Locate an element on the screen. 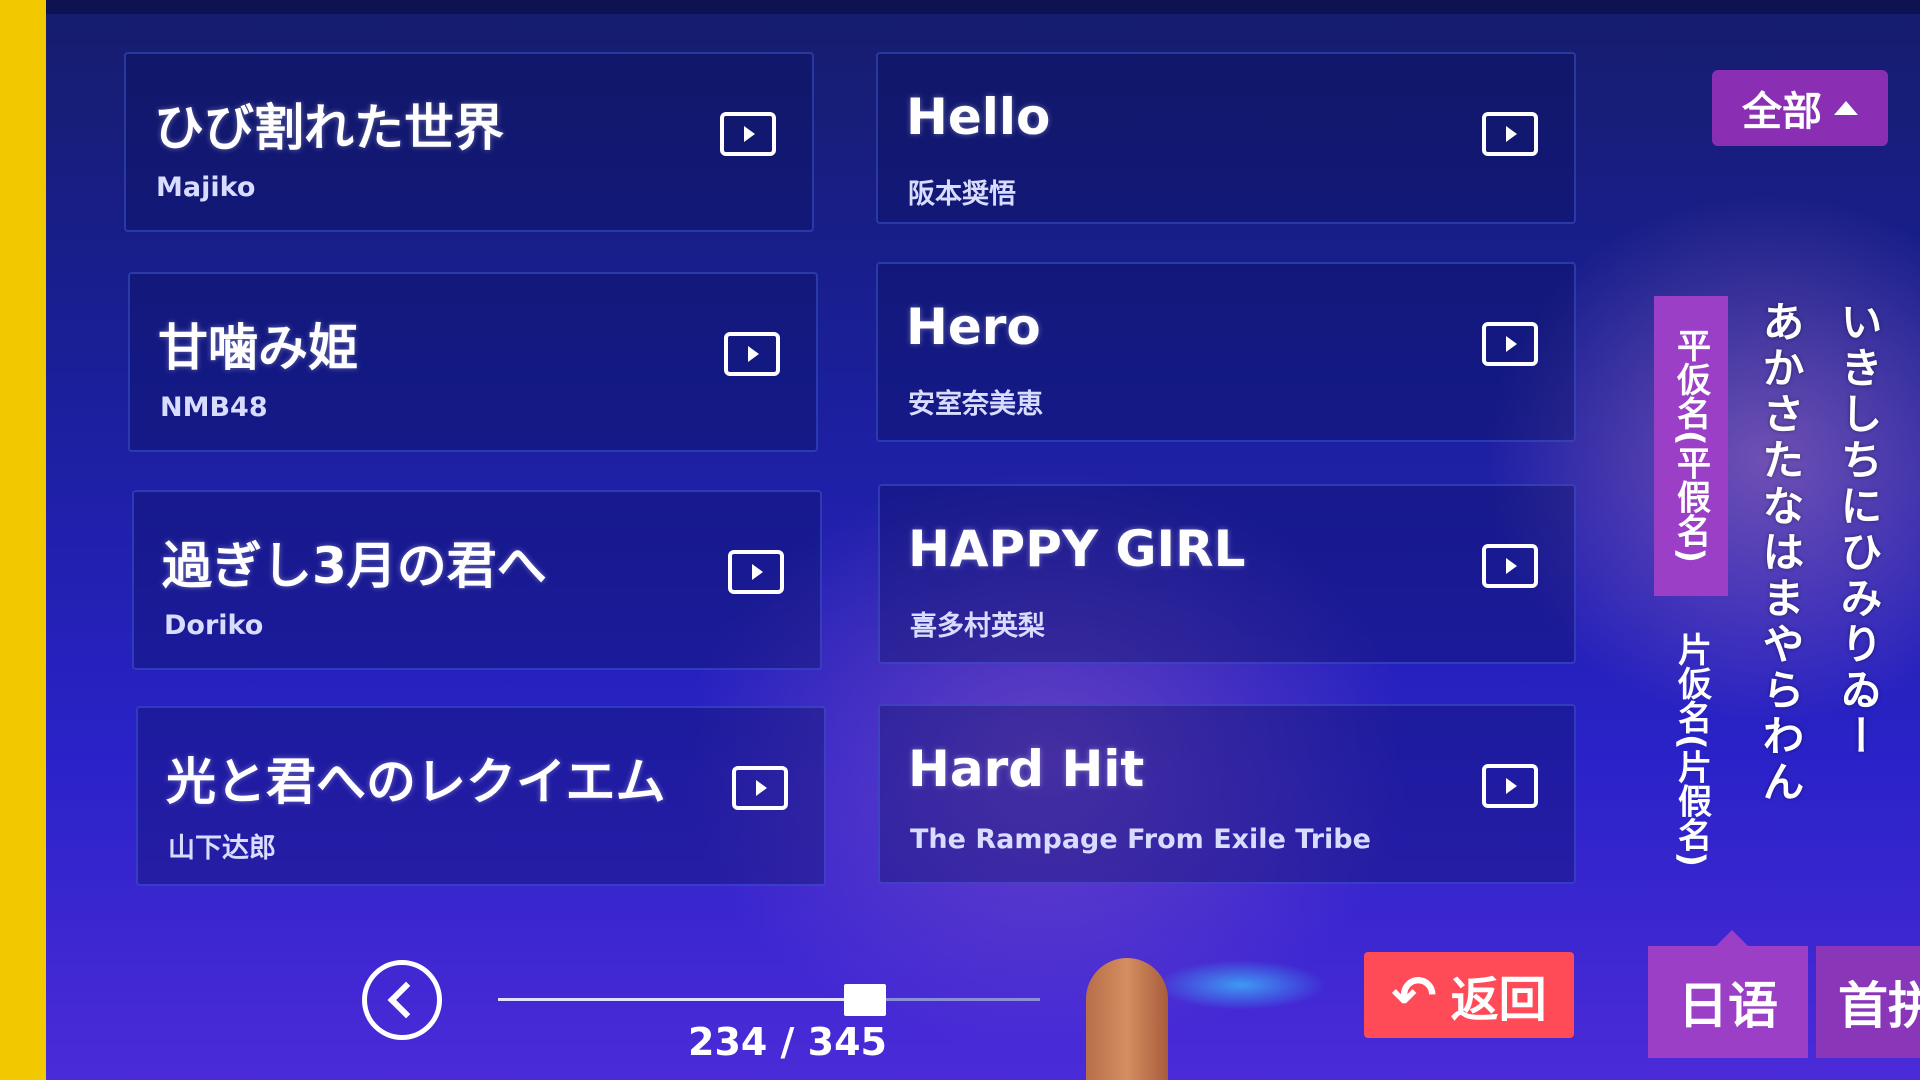 This screenshot has width=1920, height=1080. song-card: ひび割れた世界 Majiko is located at coordinates (469, 142).